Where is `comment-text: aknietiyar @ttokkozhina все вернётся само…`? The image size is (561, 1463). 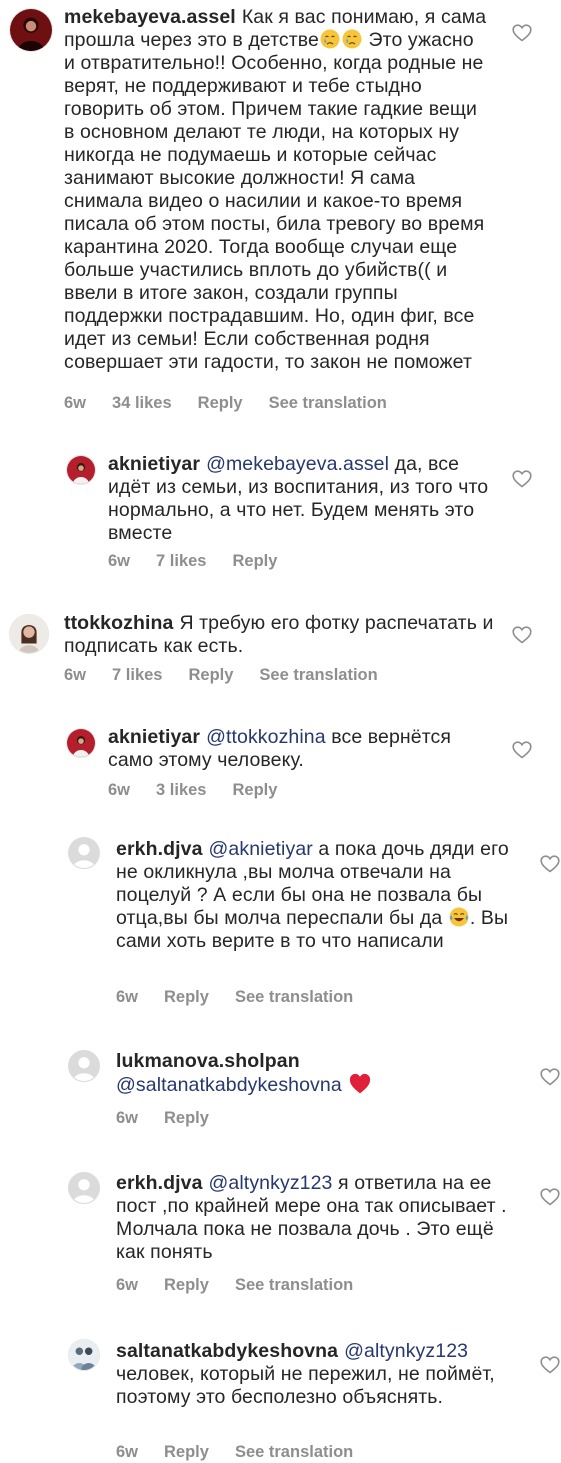 comment-text: aknietiyar @ttokkozhina все вернётся само… is located at coordinates (303, 749).